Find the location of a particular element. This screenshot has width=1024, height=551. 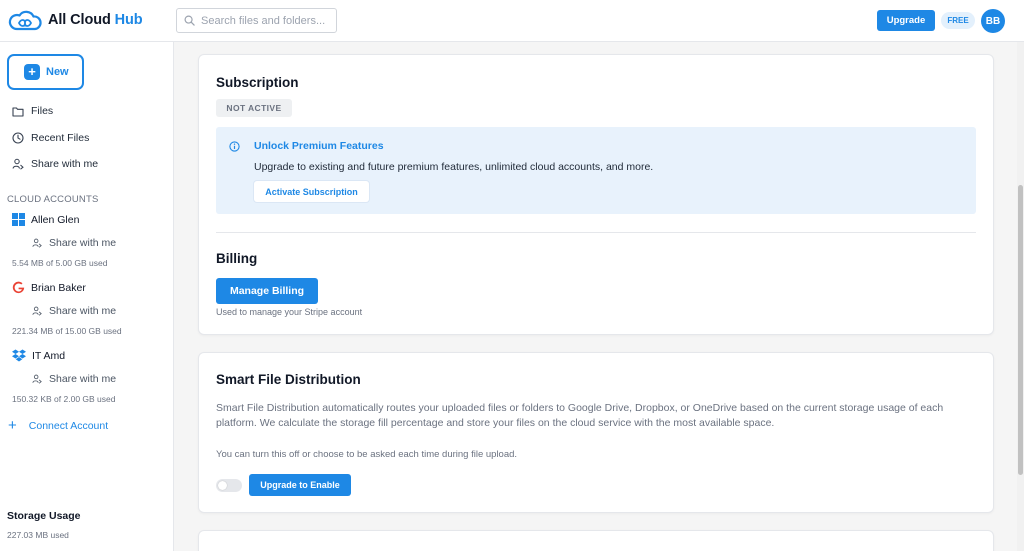

account-name: IT Amd is located at coordinates (49, 355).